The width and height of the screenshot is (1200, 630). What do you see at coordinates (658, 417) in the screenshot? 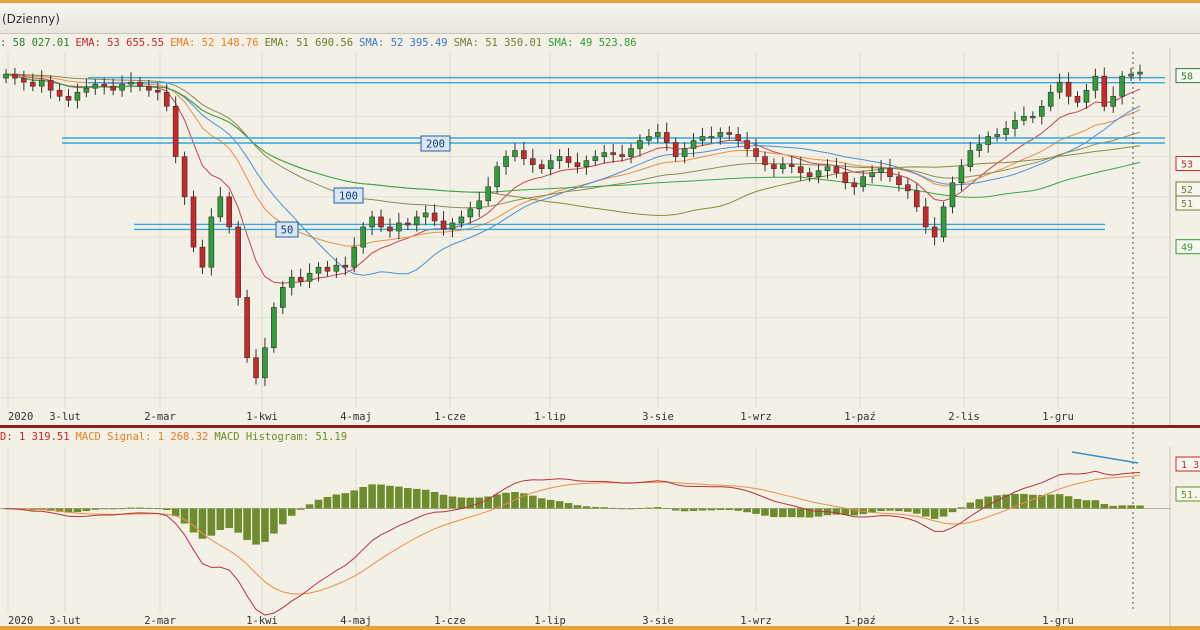
I see `price-x-label: 3-sie` at bounding box center [658, 417].